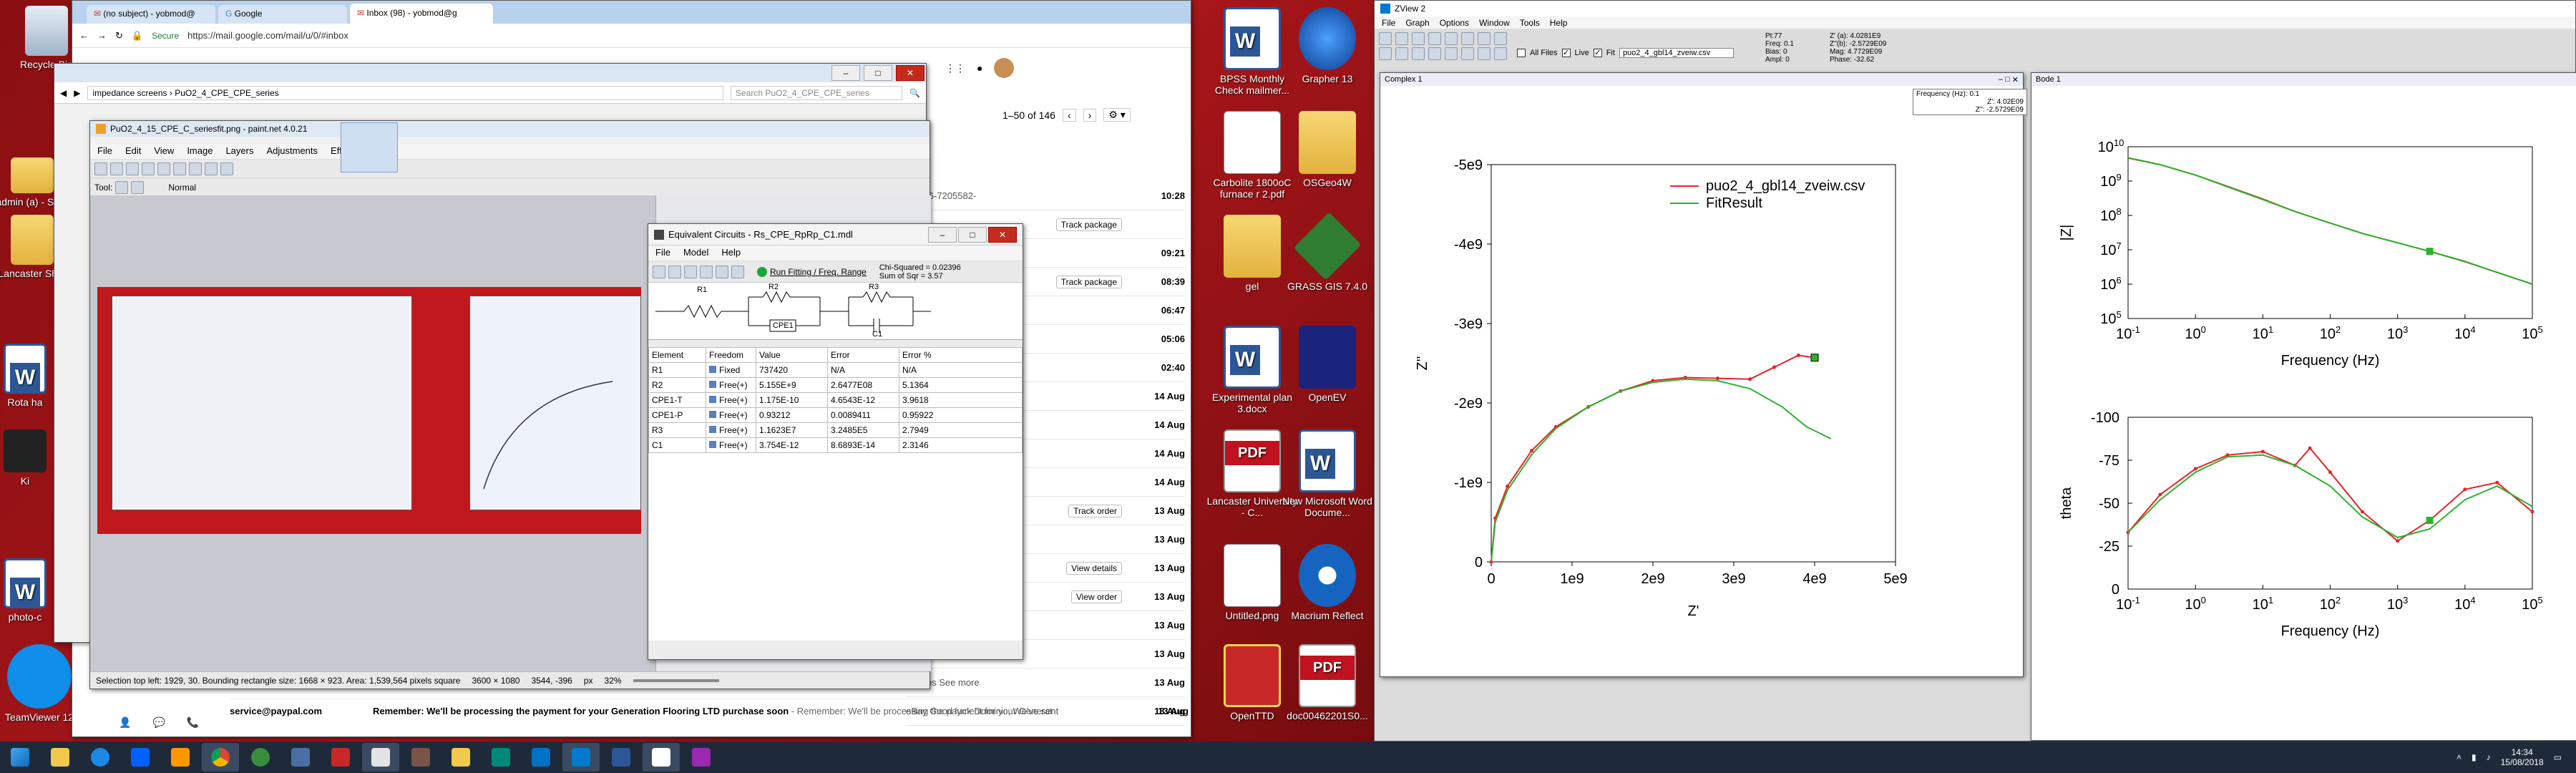 This screenshot has width=2576, height=773. Describe the element at coordinates (421, 14) in the screenshot. I see `tab-inbox: ✉ Inbox (98) - yobmod@g` at that location.